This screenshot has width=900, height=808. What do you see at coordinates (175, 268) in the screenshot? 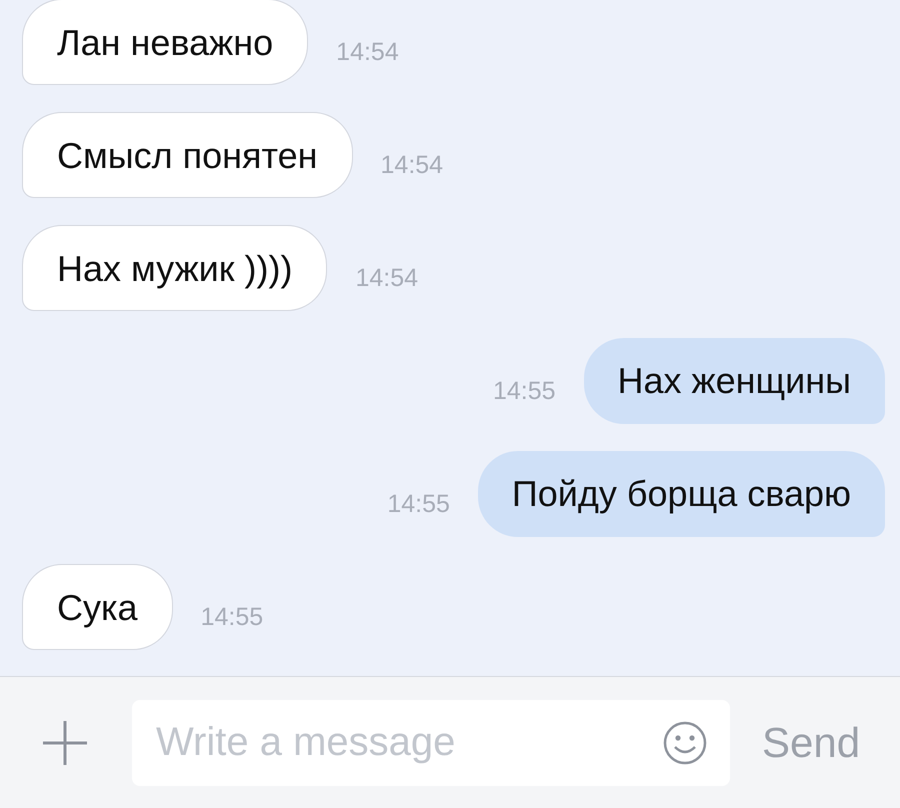
I see `message-bubble: Нах мужик ))))` at bounding box center [175, 268].